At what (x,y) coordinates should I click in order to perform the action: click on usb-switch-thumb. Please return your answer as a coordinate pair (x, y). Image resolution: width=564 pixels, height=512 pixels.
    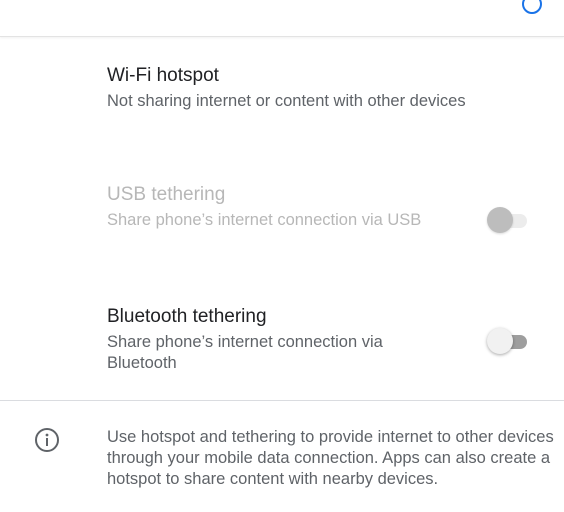
    Looking at the image, I should click on (500, 220).